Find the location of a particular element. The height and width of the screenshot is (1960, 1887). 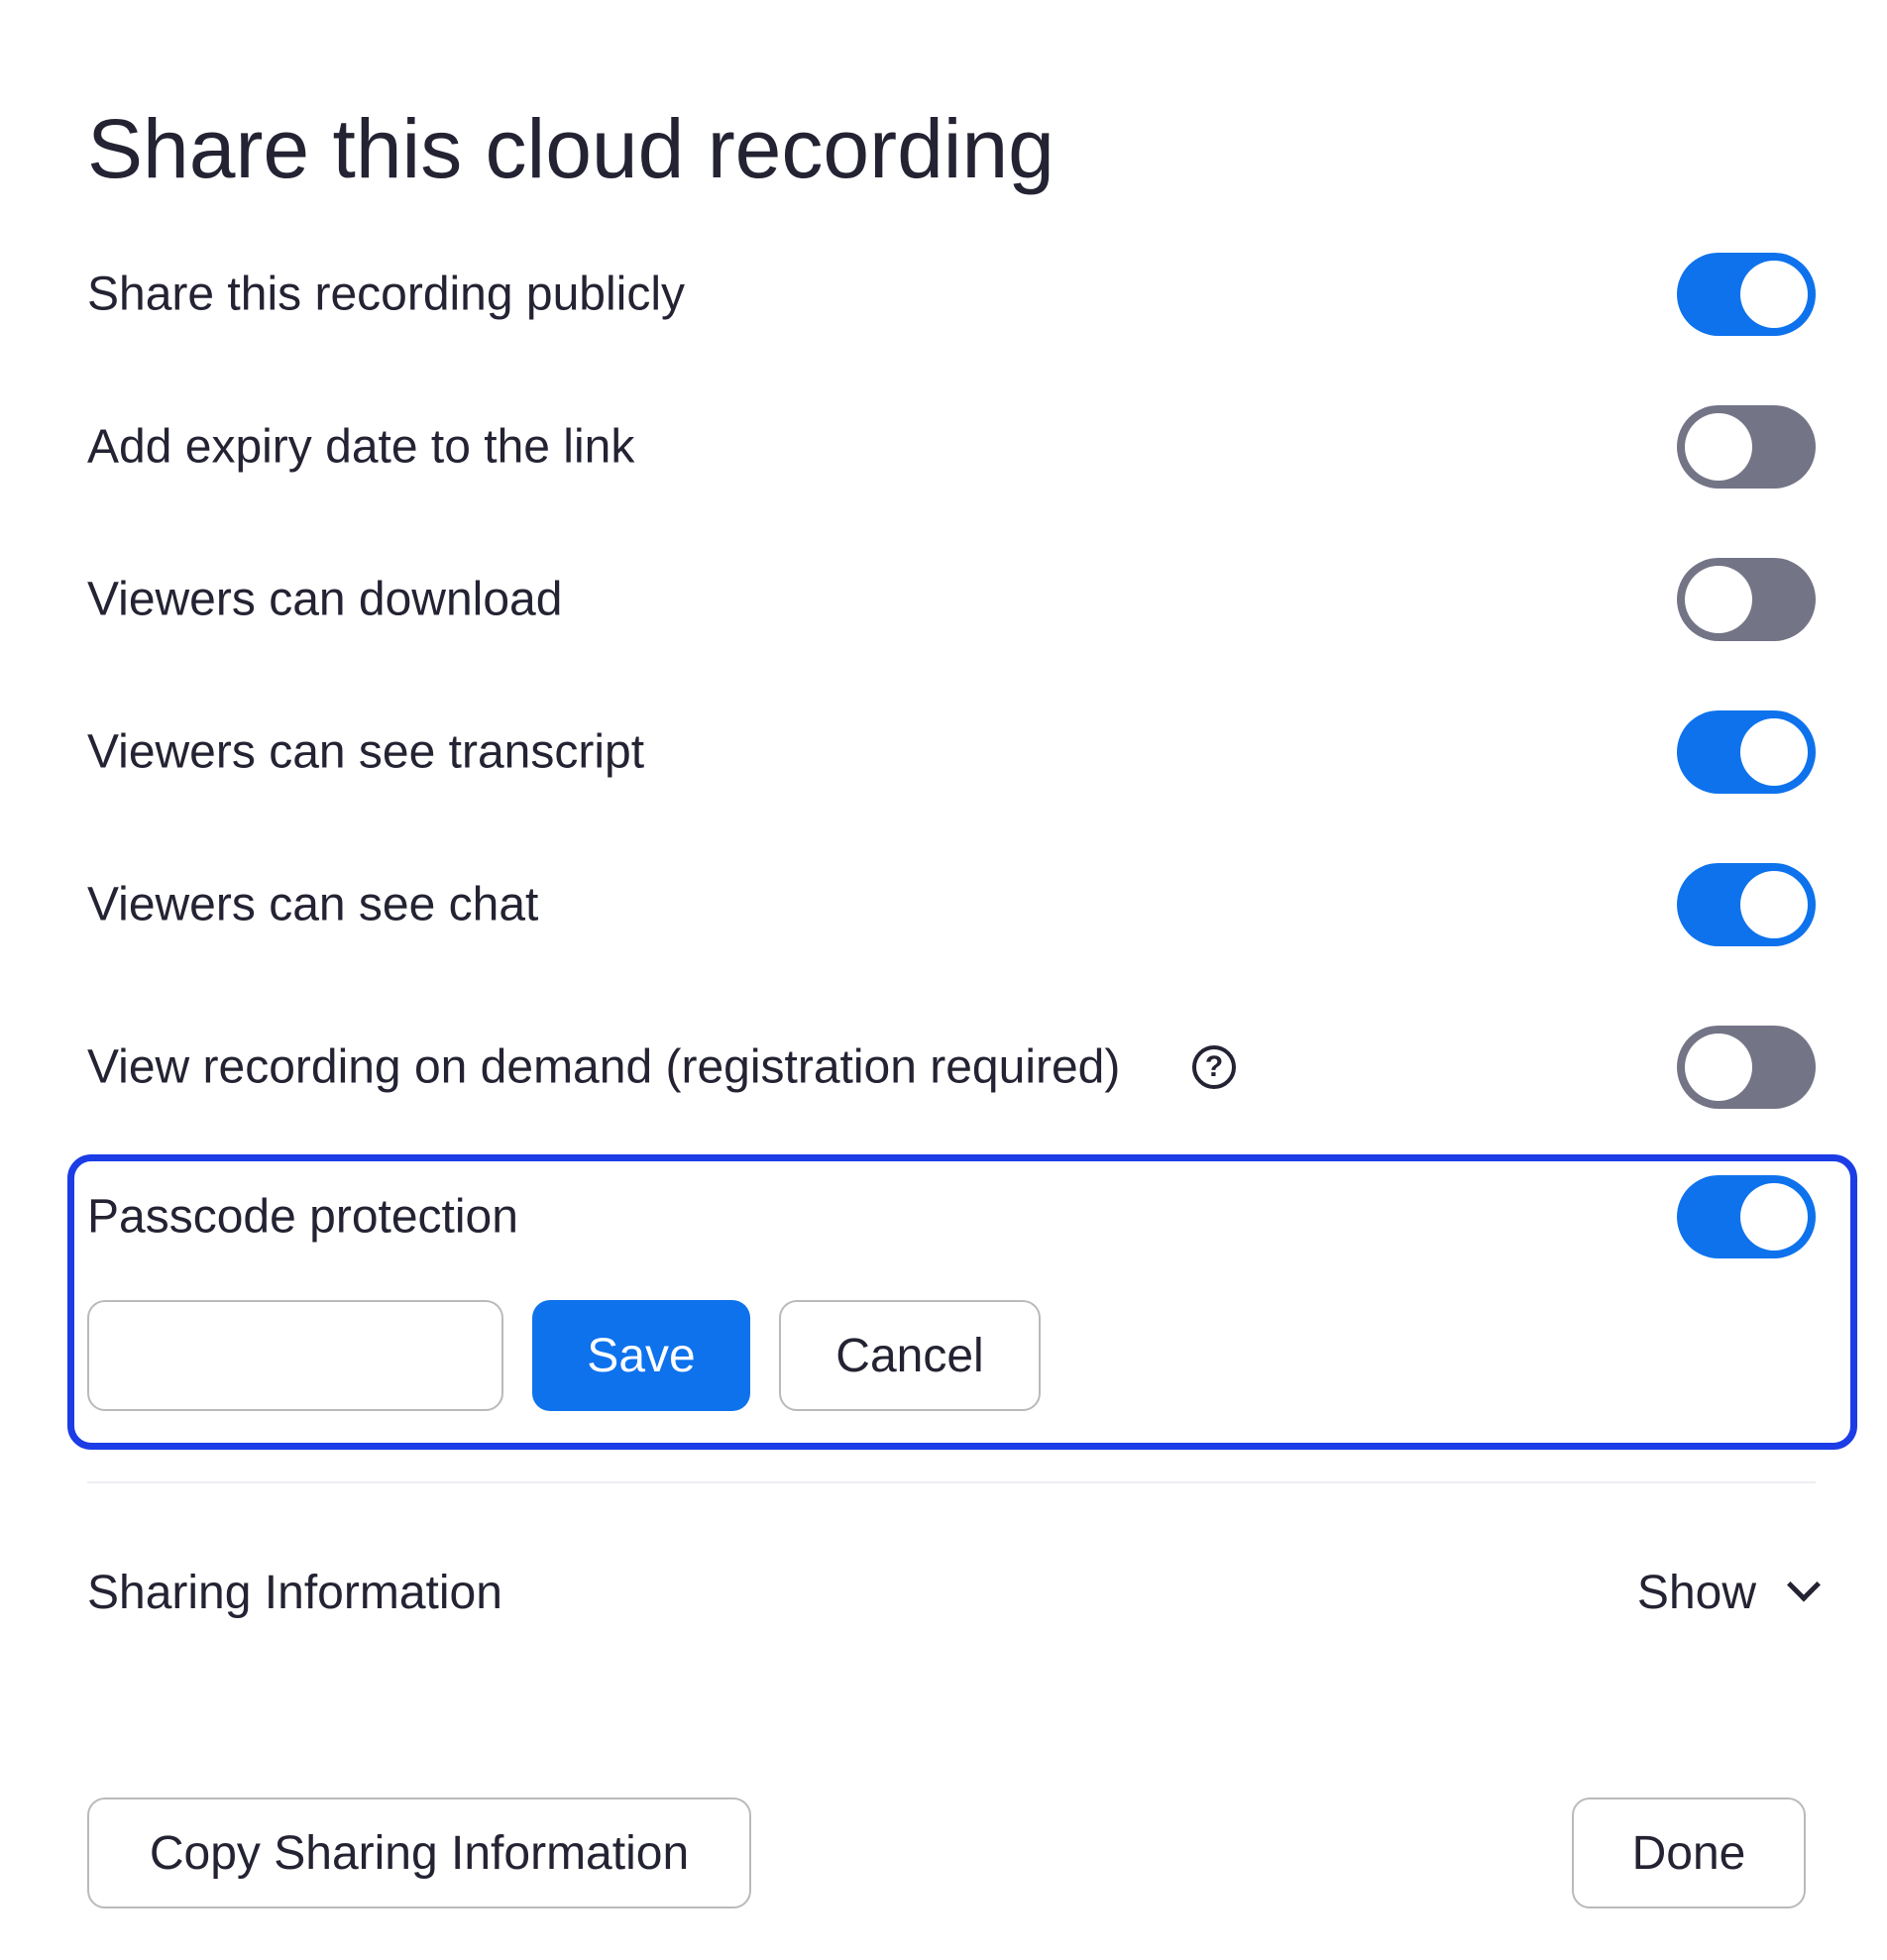

setting-label: Viewers can see chat is located at coordinates (313, 904).